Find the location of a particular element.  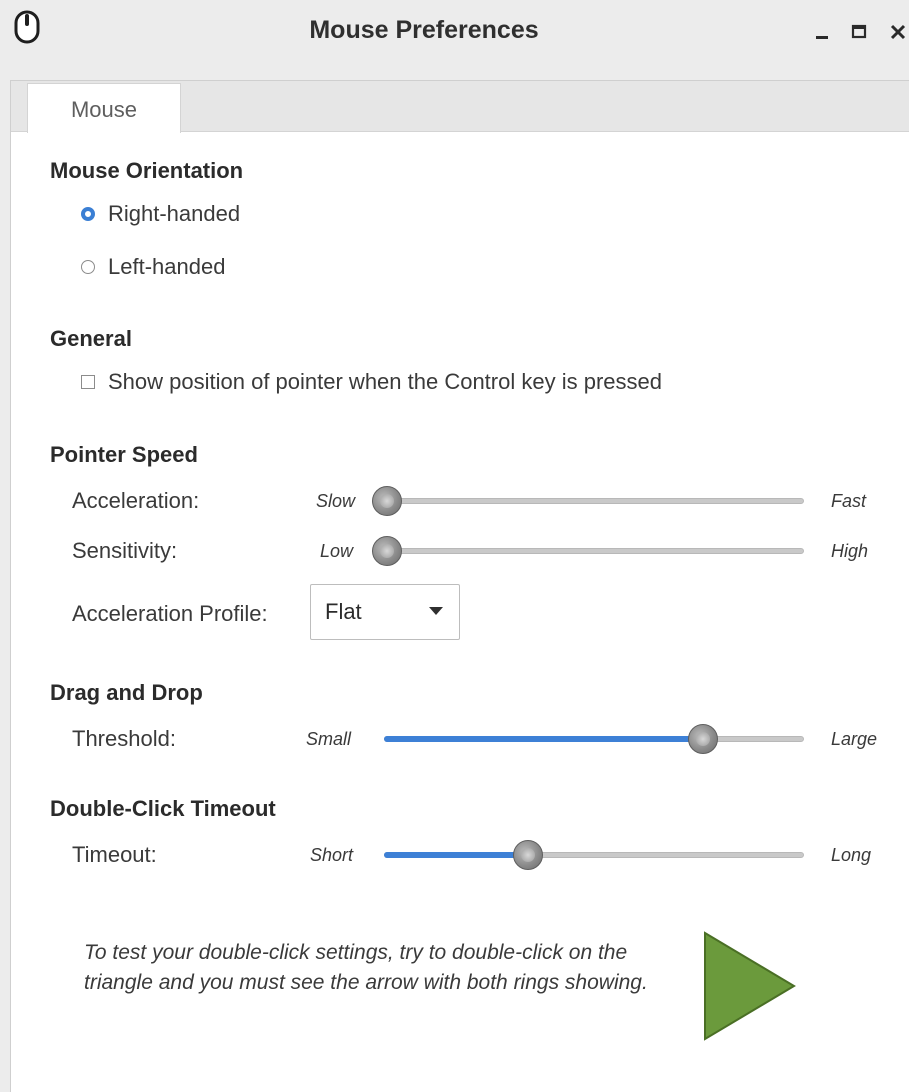

radio-left-handed is located at coordinates (88, 267).